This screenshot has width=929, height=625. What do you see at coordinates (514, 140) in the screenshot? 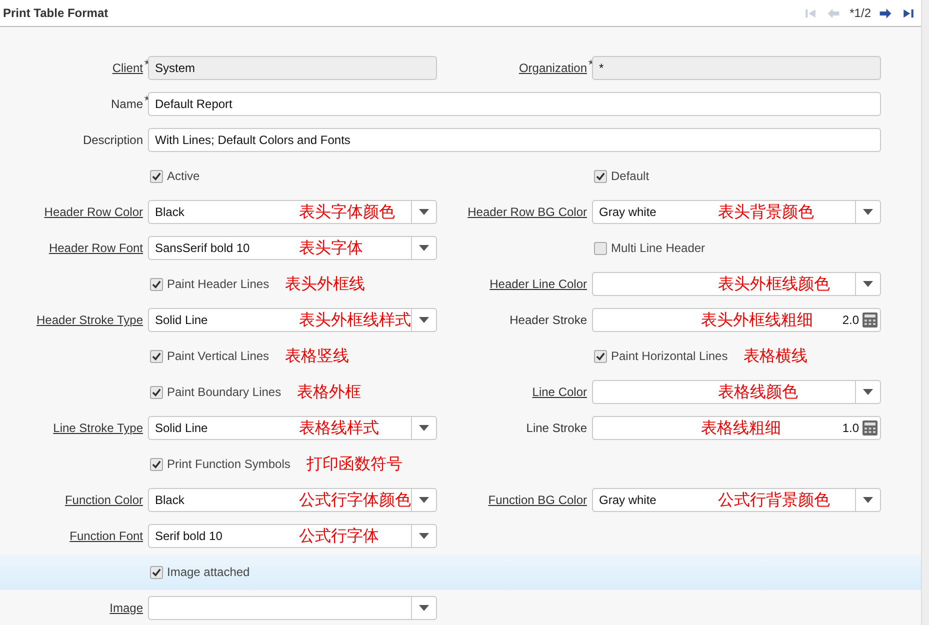
I see `text-field: With Lines; Default Colors and Fonts` at bounding box center [514, 140].